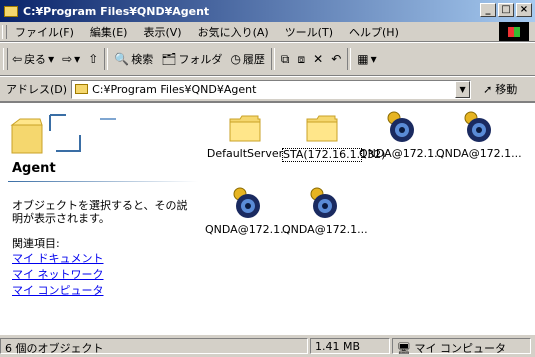 Image resolution: width=535 pixels, height=357 pixels. What do you see at coordinates (267, 11) in the screenshot?
I see `title-bar: C:¥Program Files¥QND¥Agent _ □ ×` at bounding box center [267, 11].